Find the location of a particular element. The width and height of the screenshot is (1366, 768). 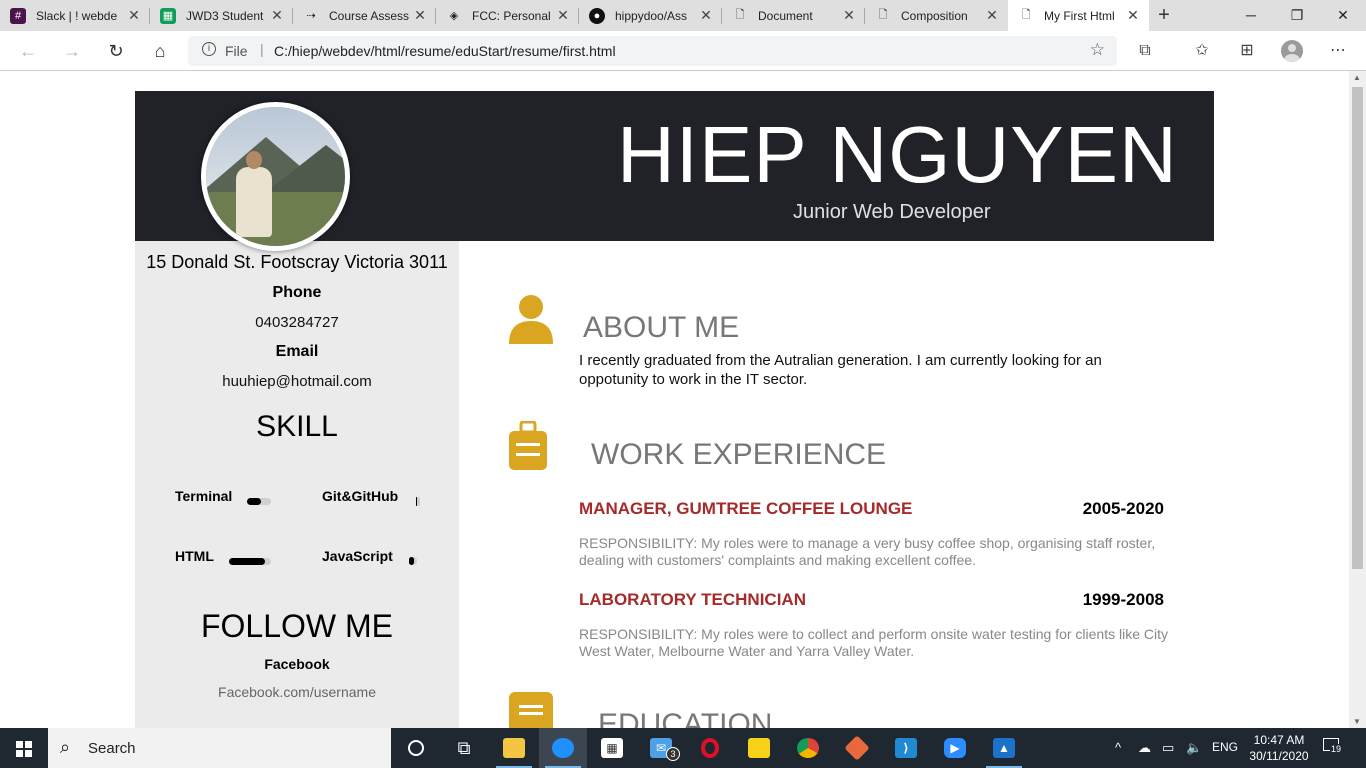

tab-title: hippydoo/Ass is located at coordinates (651, 15).